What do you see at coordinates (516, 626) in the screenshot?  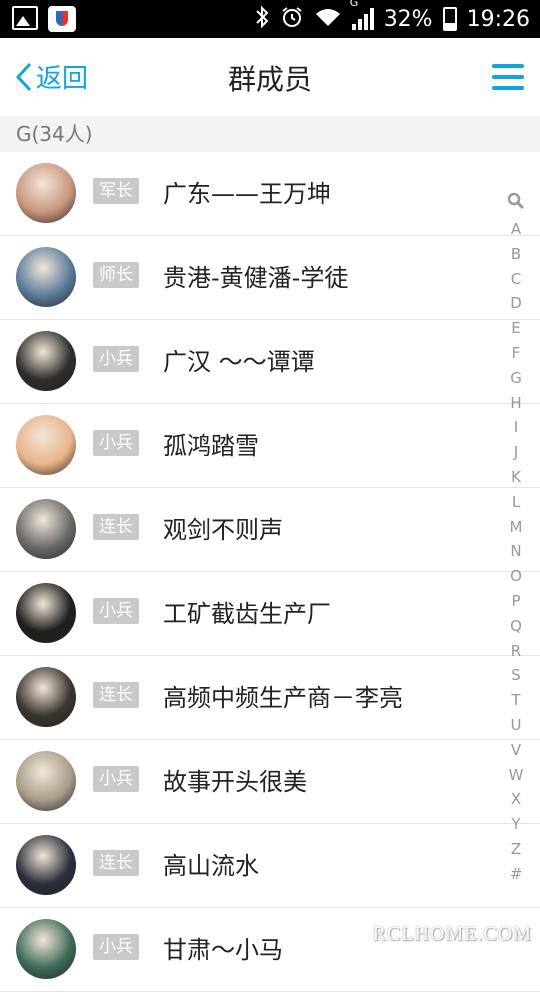 I see `index-letter: Q` at bounding box center [516, 626].